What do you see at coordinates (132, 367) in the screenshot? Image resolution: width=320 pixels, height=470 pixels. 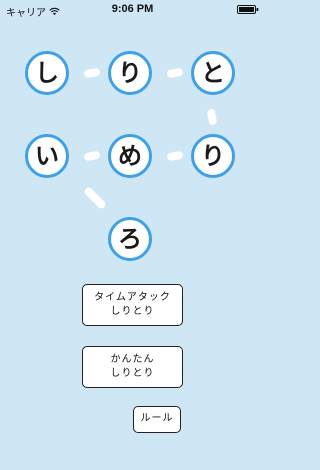 I see `easy-shiritori-button: かんたん しりとり` at bounding box center [132, 367].